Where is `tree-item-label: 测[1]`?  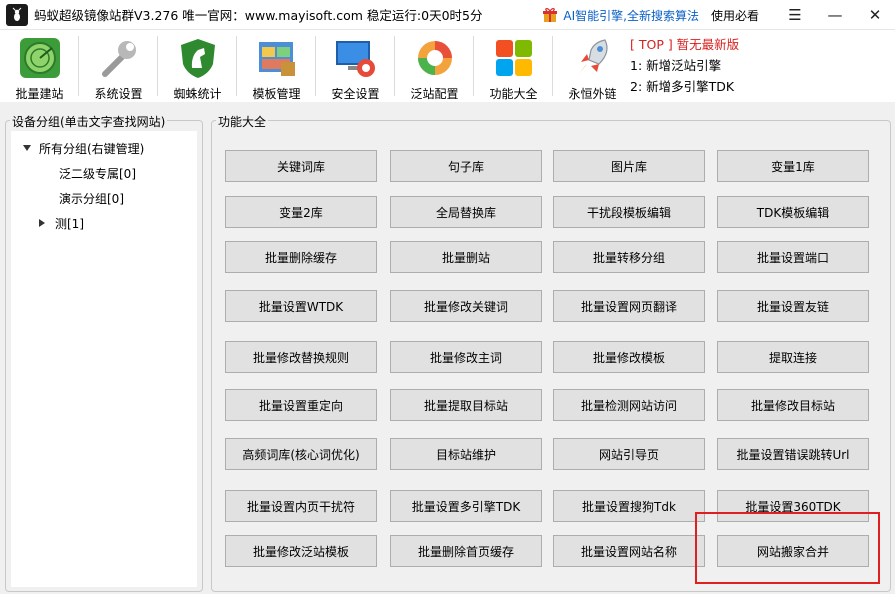
tree-item-label: 测[1] is located at coordinates (69, 223).